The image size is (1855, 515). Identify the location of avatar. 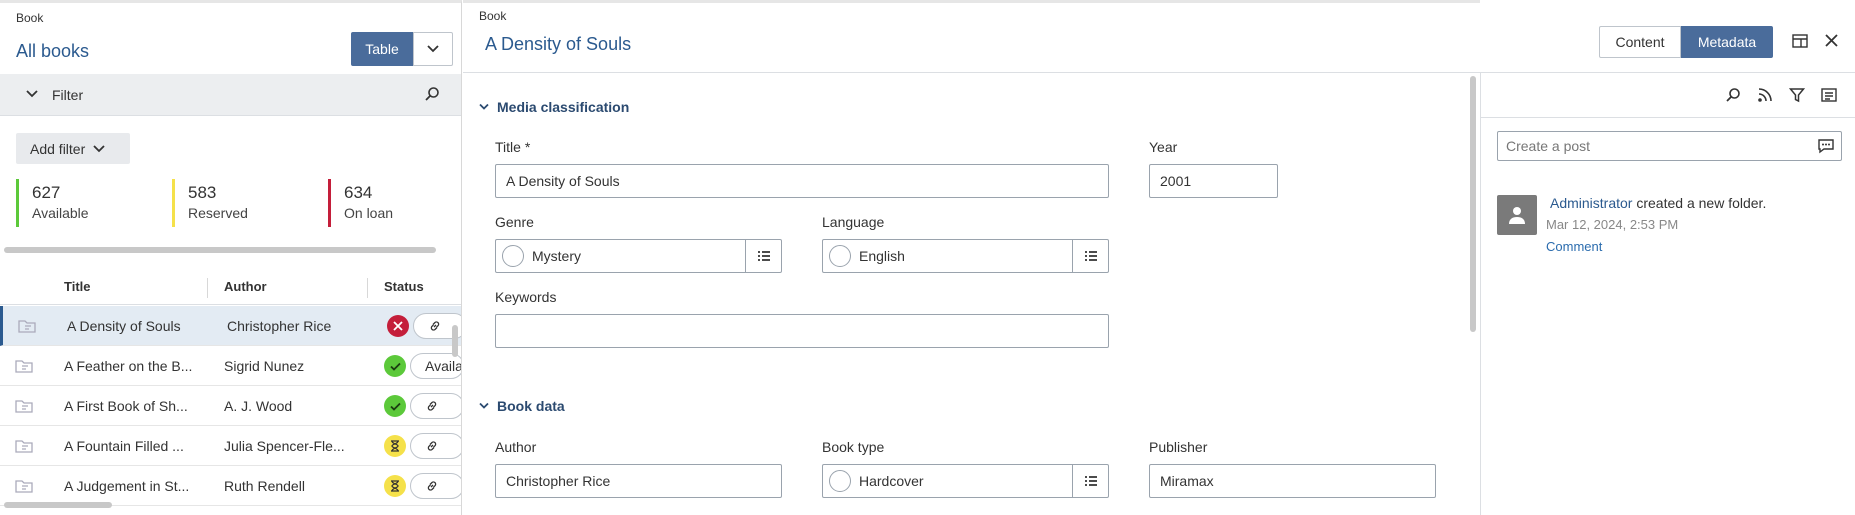
(1517, 215).